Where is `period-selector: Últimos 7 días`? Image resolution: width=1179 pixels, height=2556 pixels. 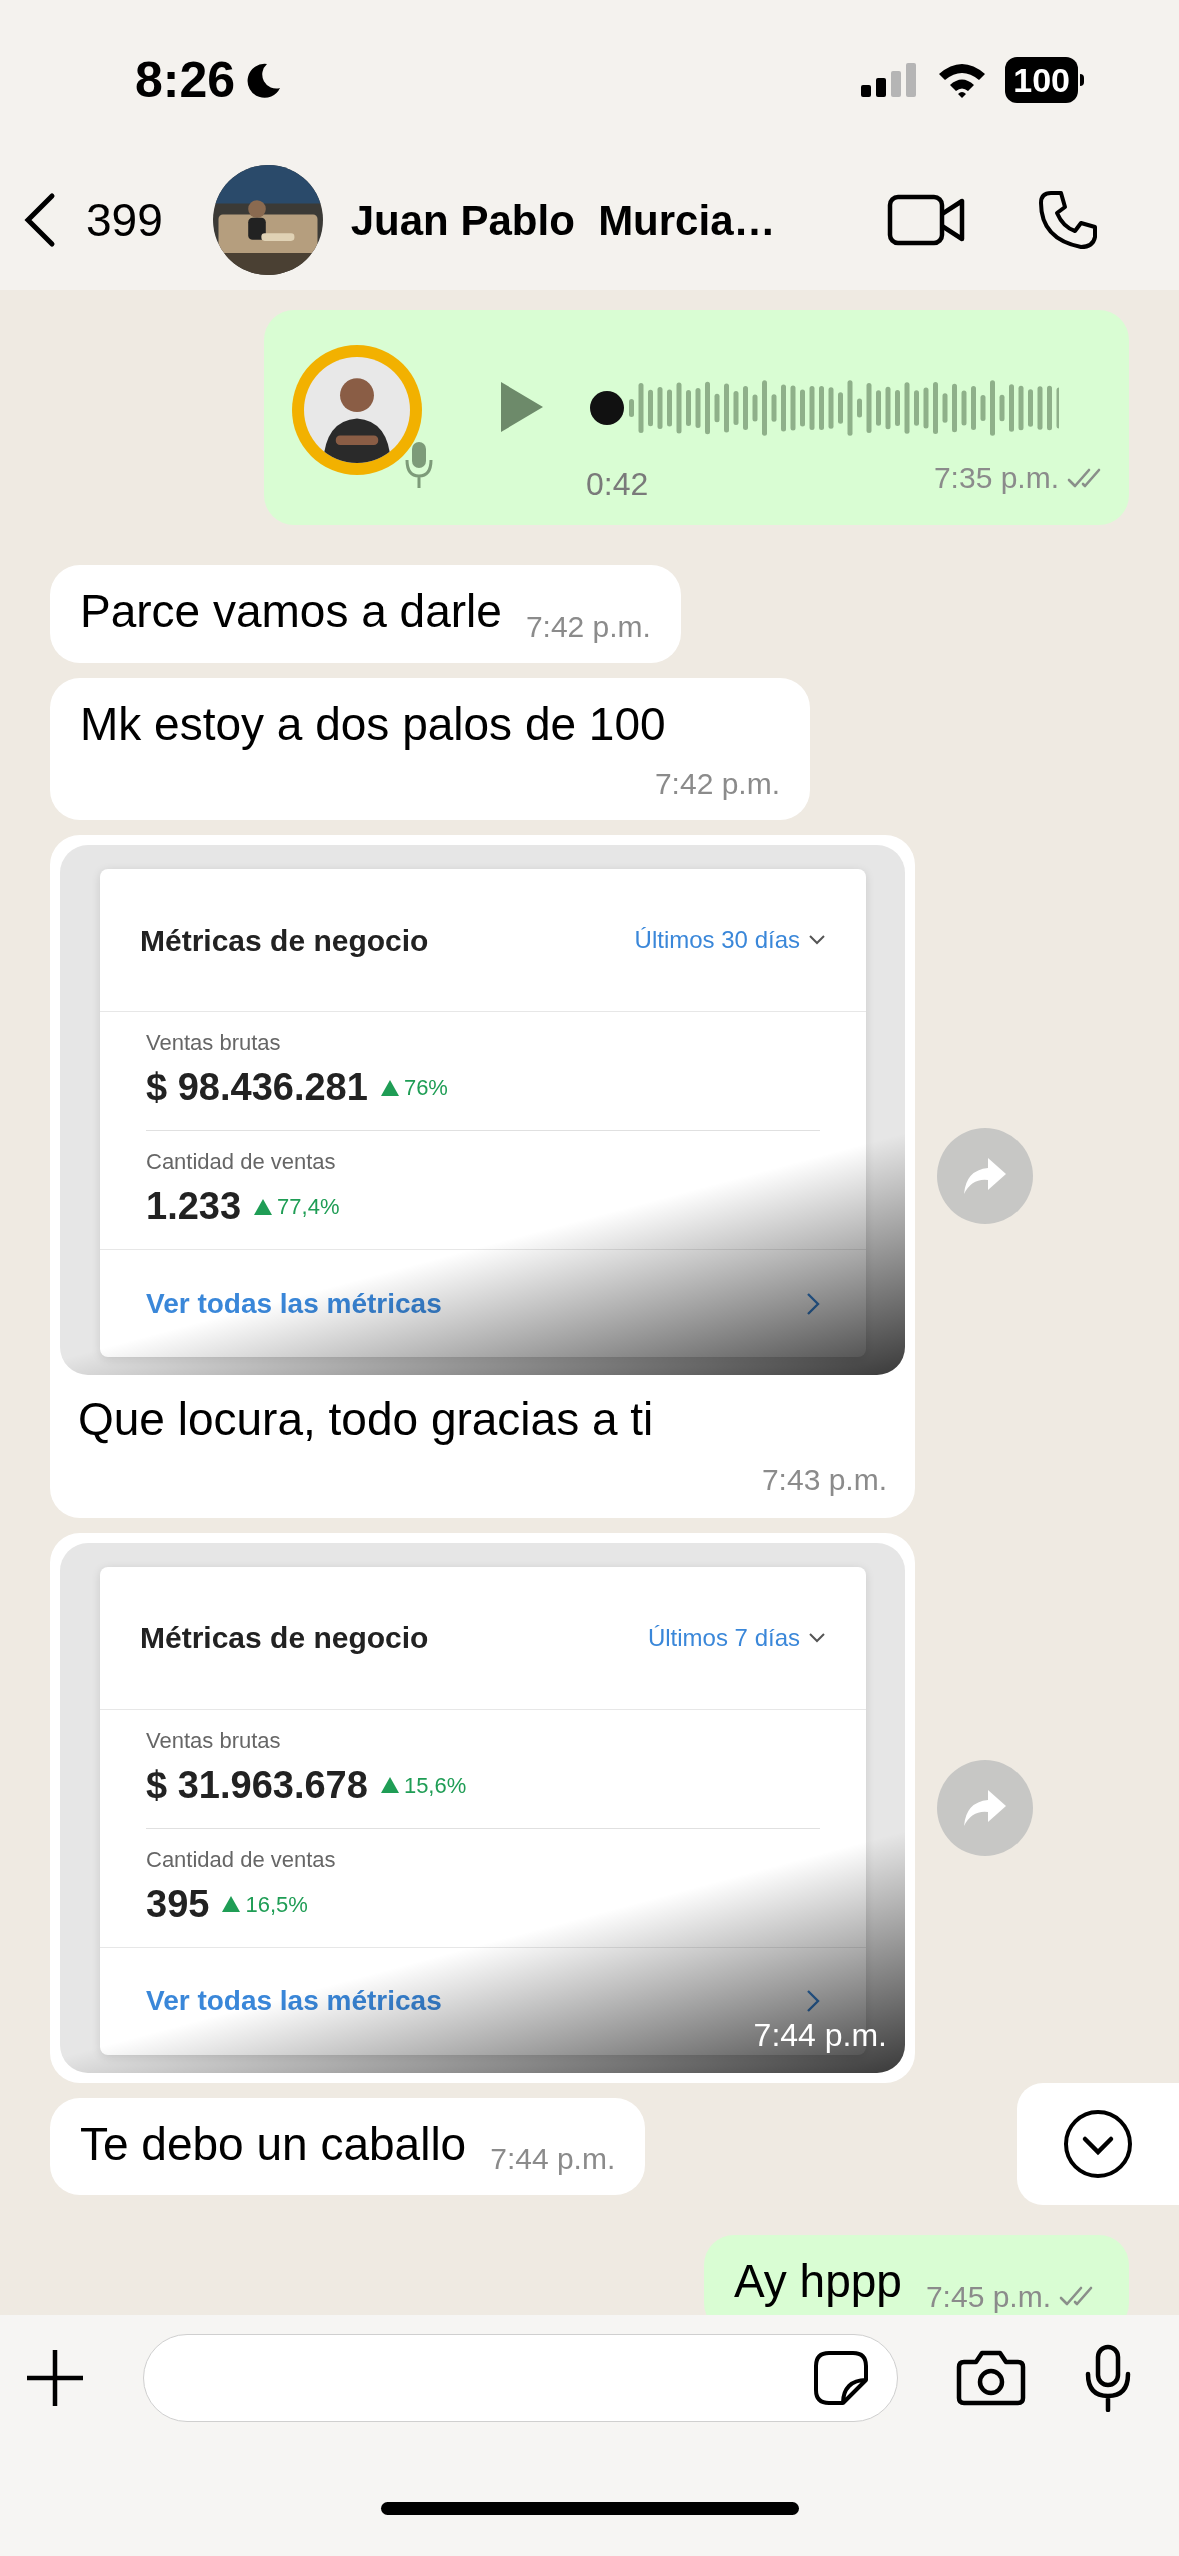
period-selector: Últimos 7 días is located at coordinates (736, 1637).